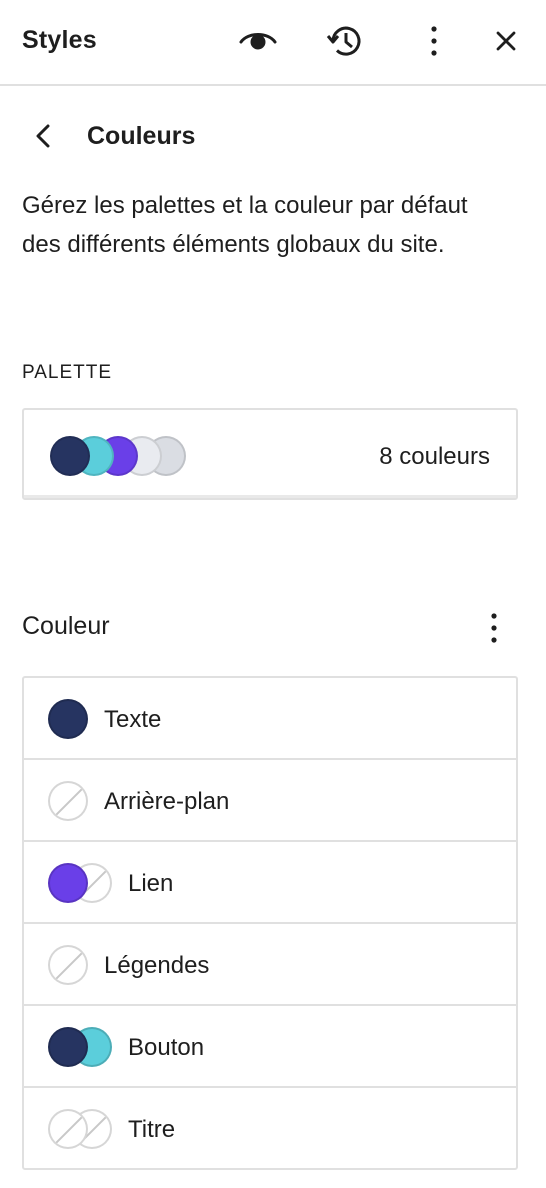 The image size is (546, 1188). What do you see at coordinates (67, 372) in the screenshot?
I see `palette-label: Palette` at bounding box center [67, 372].